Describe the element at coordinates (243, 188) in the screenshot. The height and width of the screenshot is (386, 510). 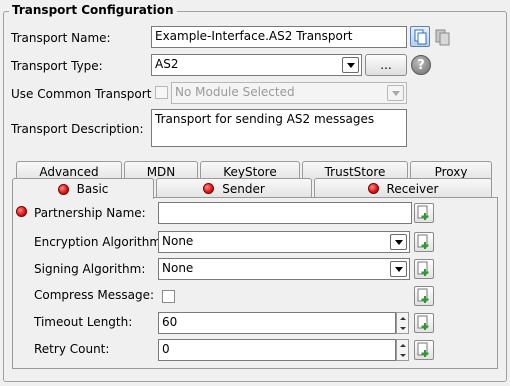
I see `tab-sender-label: Sender` at that location.